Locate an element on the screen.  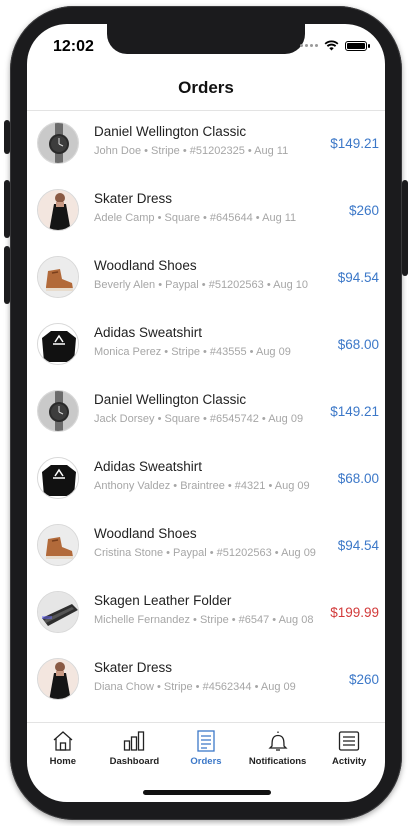
wifi-icon is located at coordinates (331, 45).